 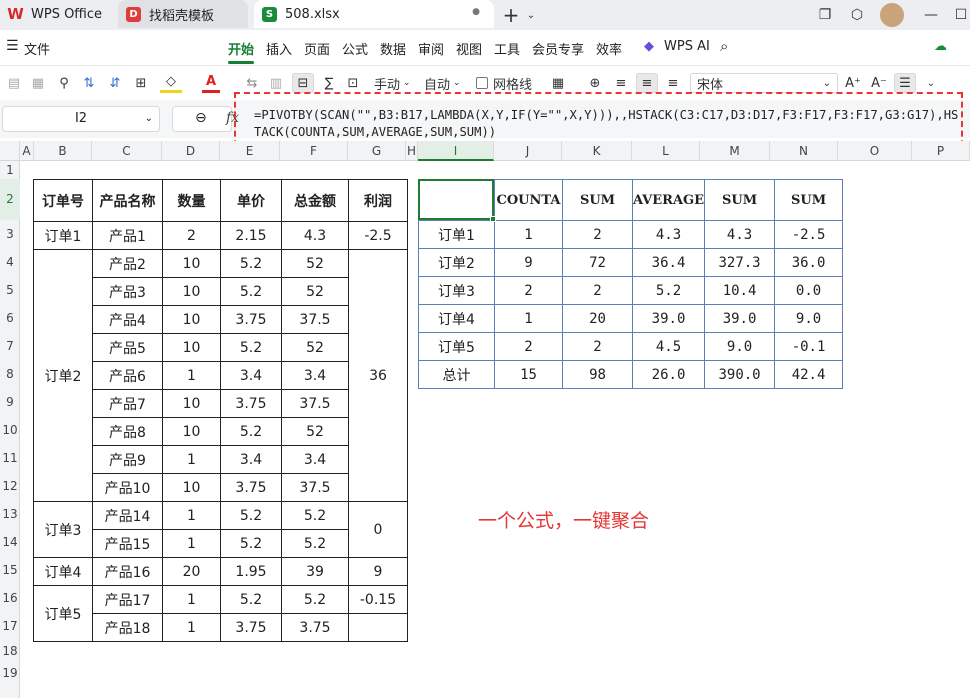 What do you see at coordinates (10, 486) in the screenshot?
I see `row-header: 12` at bounding box center [10, 486].